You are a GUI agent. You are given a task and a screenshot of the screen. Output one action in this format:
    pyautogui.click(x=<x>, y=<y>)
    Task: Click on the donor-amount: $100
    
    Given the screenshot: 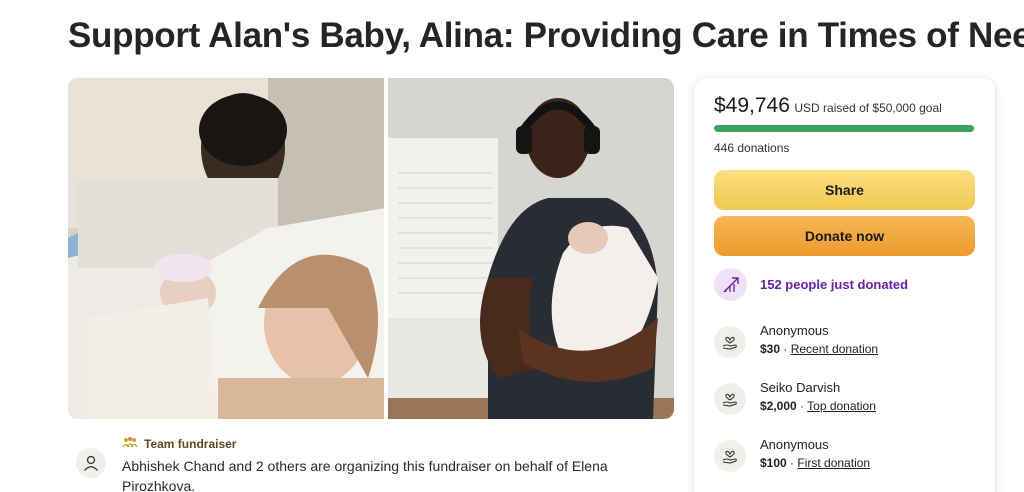 What is the action you would take?
    pyautogui.click(x=773, y=463)
    